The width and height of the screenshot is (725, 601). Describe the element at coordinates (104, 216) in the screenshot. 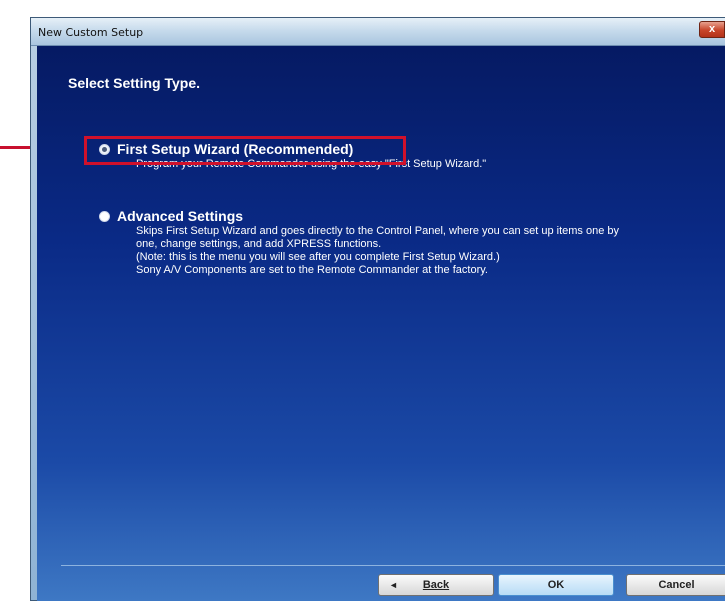

I see `radio-advanced-settings` at that location.